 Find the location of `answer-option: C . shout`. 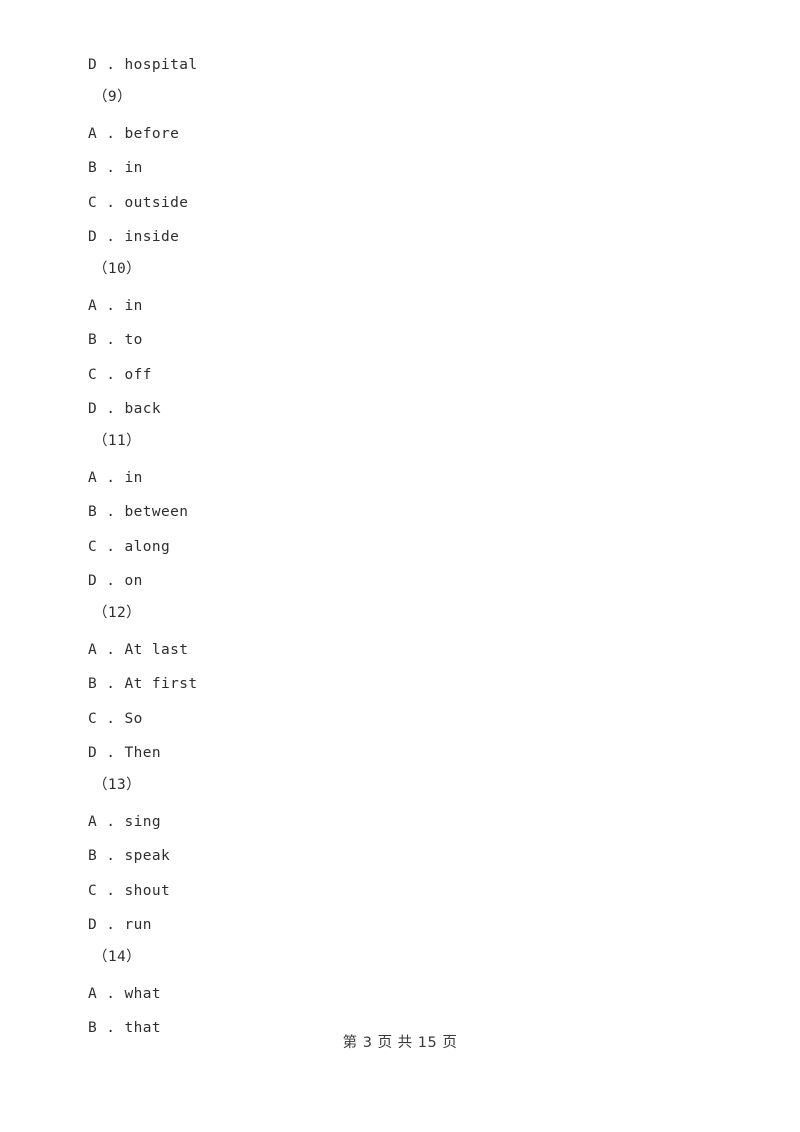

answer-option: C . shout is located at coordinates (129, 891).